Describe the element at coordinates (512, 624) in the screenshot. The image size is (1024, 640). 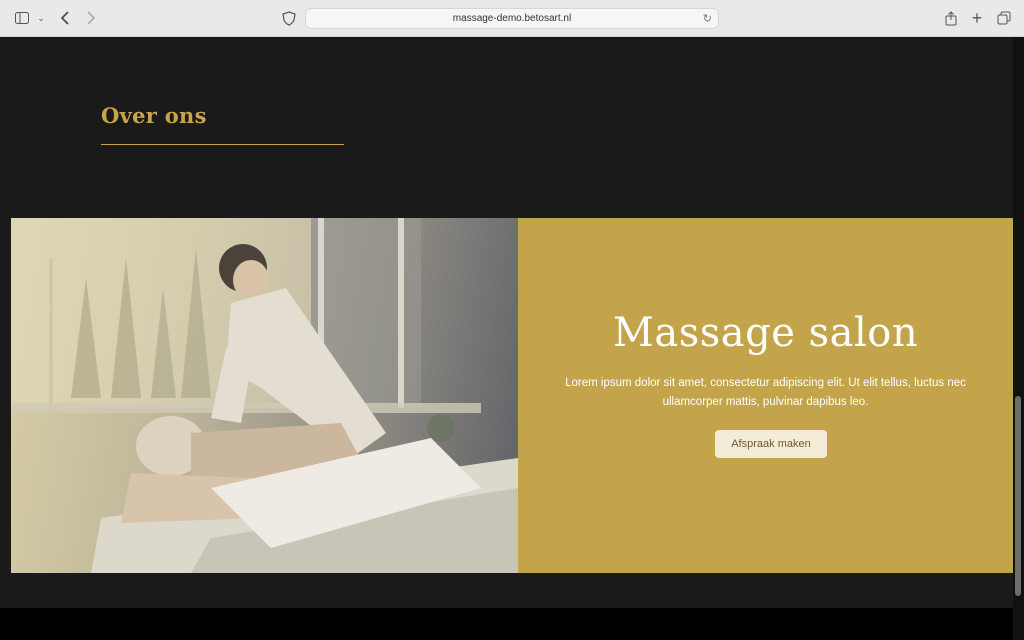
I see `footer-band` at that location.